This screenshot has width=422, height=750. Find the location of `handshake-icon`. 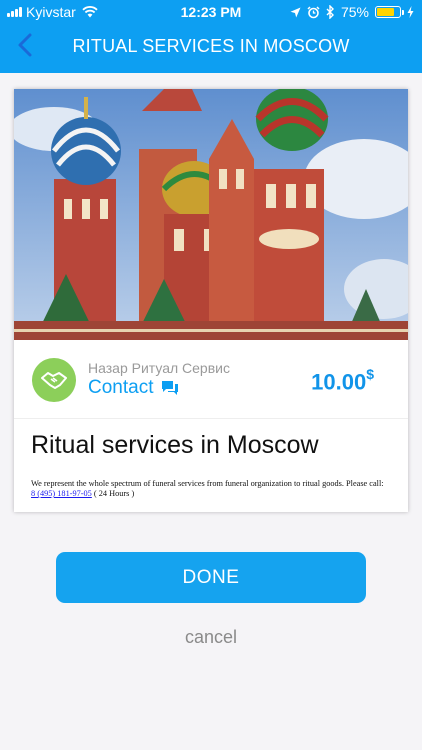

handshake-icon is located at coordinates (54, 380).